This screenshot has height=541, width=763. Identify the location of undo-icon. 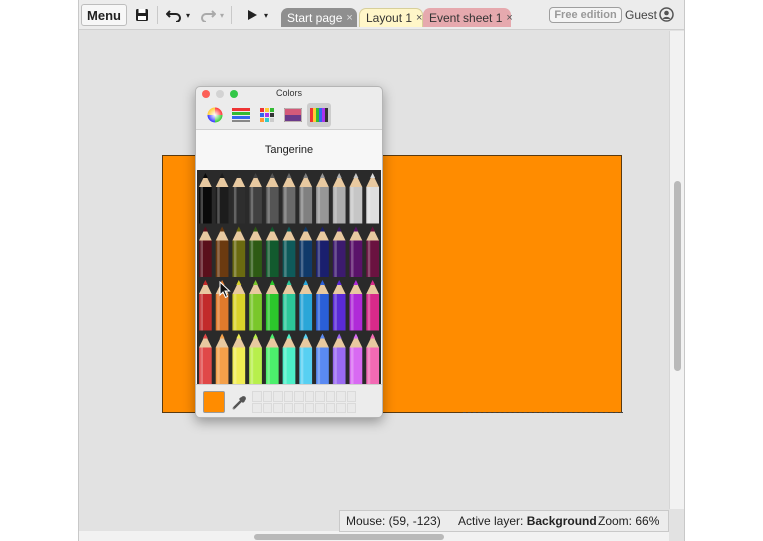
(174, 15).